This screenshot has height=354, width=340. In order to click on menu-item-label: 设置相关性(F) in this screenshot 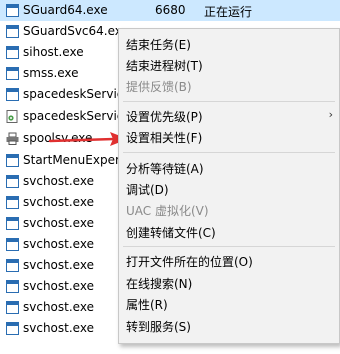, I will do `click(164, 138)`.